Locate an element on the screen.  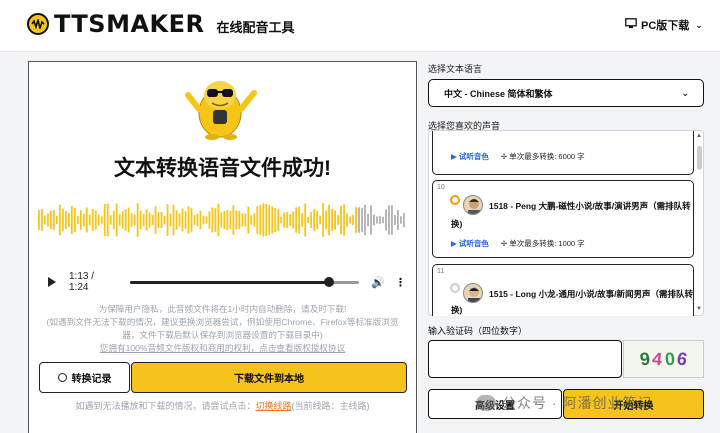
download-file-button: 下载文件到本地 is located at coordinates (269, 377).